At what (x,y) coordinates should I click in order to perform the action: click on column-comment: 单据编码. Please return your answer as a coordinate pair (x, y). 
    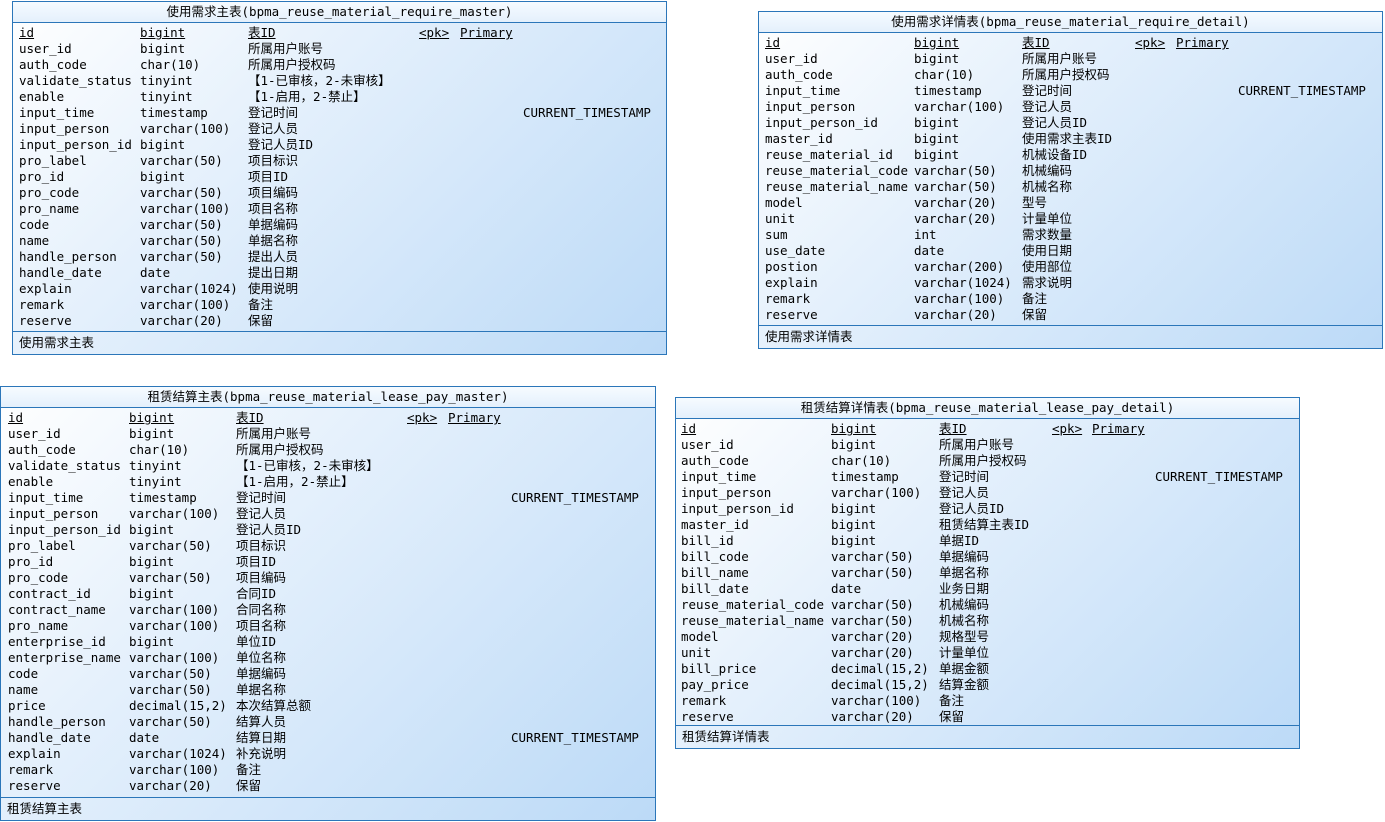
    Looking at the image, I should click on (273, 224).